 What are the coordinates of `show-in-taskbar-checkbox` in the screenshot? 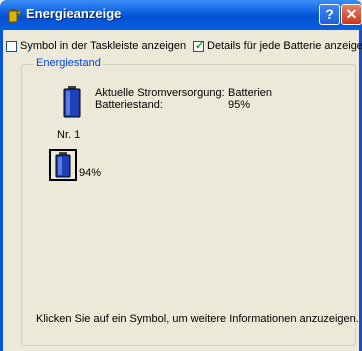 It's located at (11, 46).